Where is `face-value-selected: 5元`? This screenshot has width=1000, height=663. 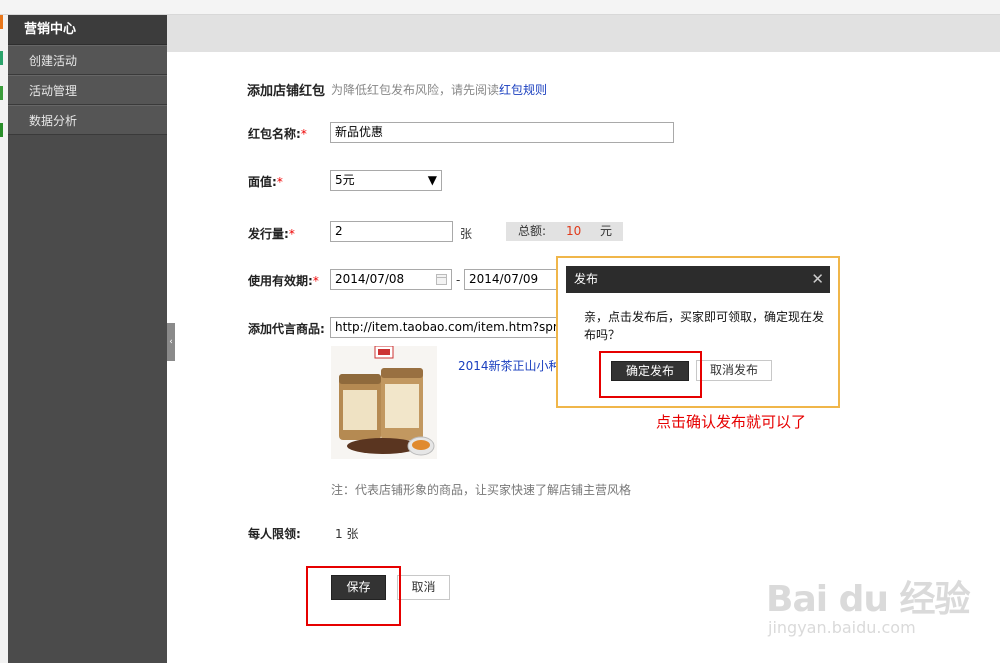
face-value-selected: 5元 is located at coordinates (345, 180).